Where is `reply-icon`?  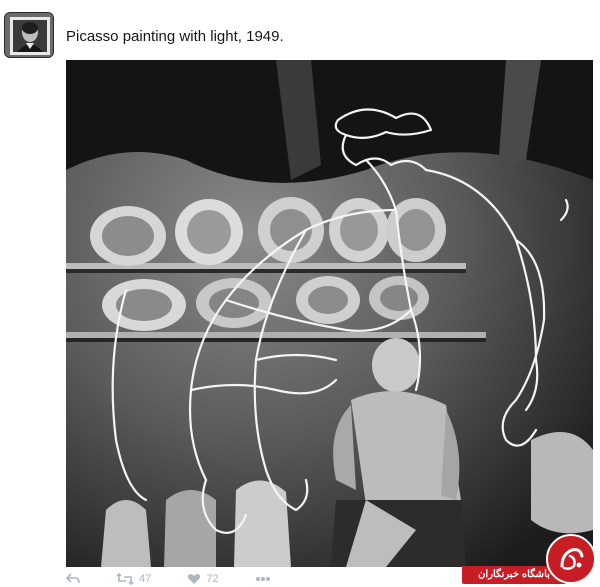 reply-icon is located at coordinates (73, 578).